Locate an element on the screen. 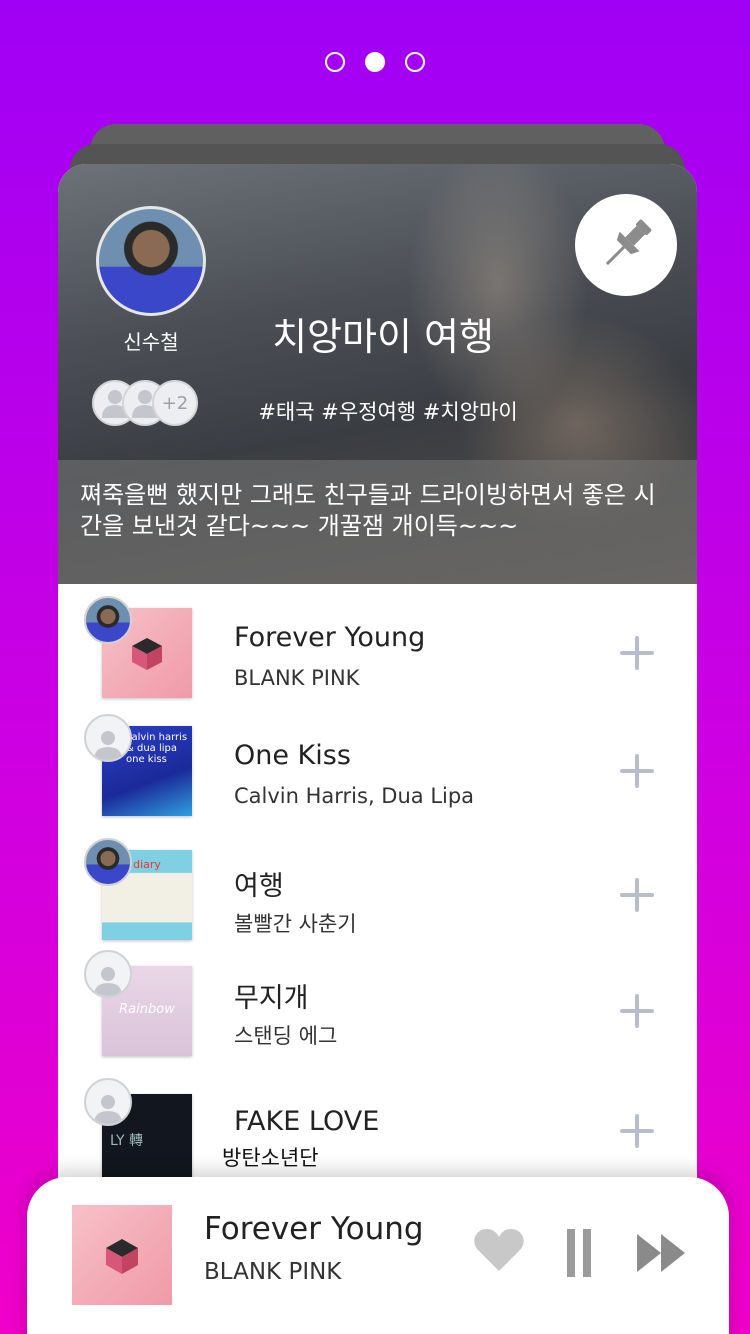  song-artist: 방탄소년단 is located at coordinates (270, 1158).